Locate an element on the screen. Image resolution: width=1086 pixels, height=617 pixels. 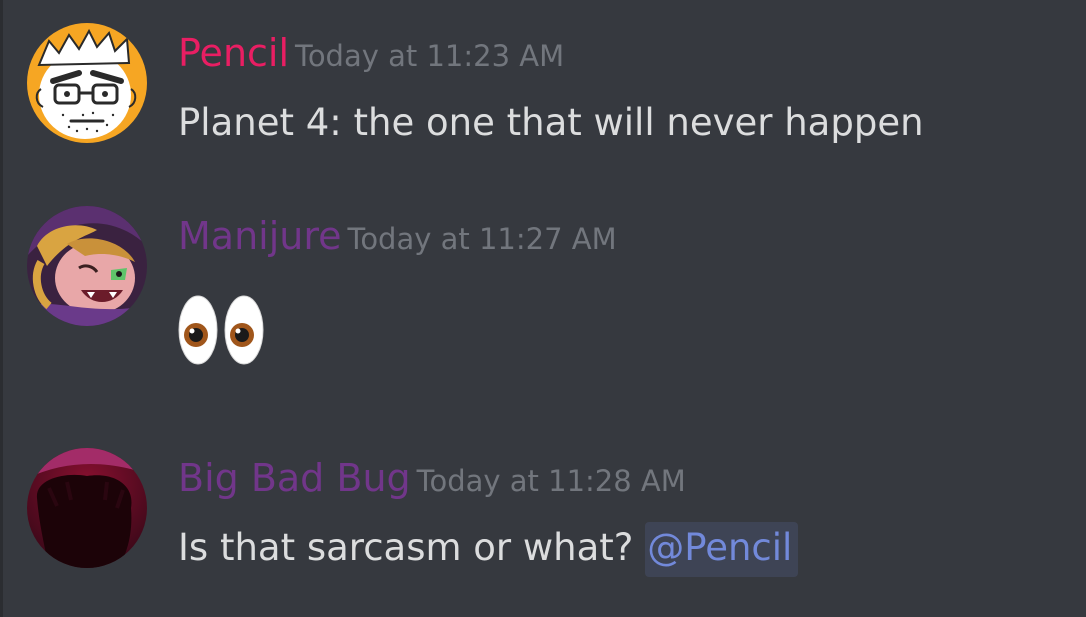
message-header: Pencil Today at 11:23 AM is located at coordinates (371, 54).